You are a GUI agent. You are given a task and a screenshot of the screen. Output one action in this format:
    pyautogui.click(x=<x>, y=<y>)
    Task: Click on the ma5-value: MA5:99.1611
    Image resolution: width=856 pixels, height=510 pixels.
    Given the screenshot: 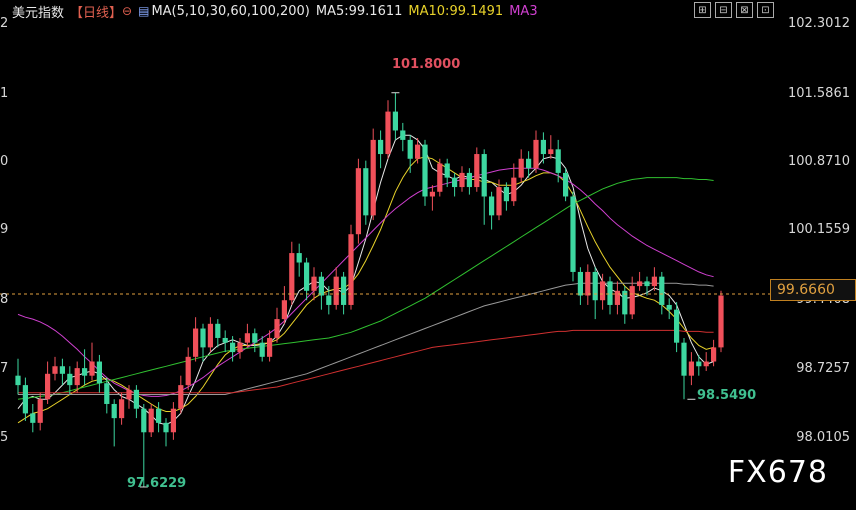 What is the action you would take?
    pyautogui.click(x=359, y=11)
    